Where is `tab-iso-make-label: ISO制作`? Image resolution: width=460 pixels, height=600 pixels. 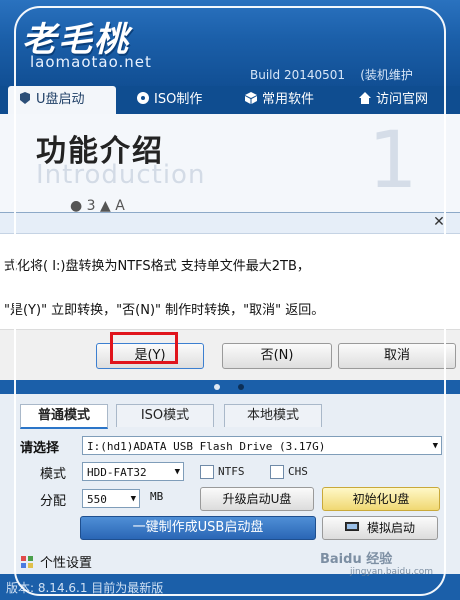 tab-iso-make-label: ISO制作 is located at coordinates (178, 99).